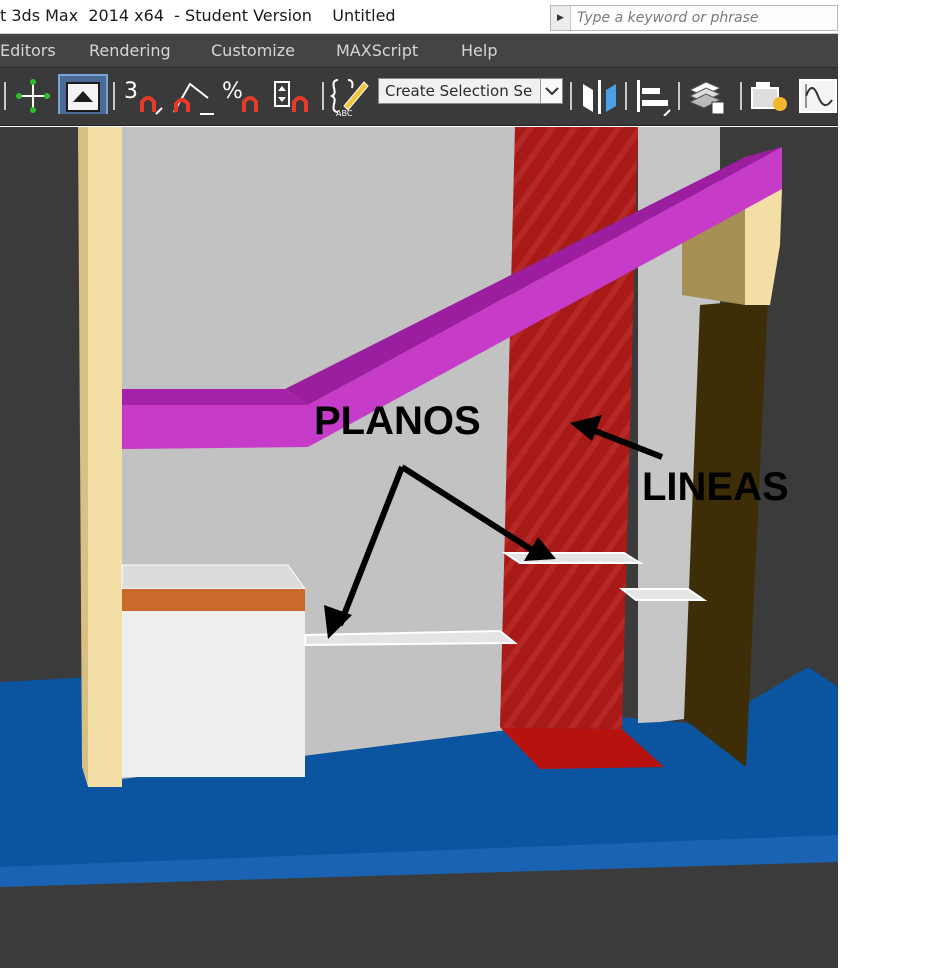 This screenshot has width=934, height=968. Describe the element at coordinates (131, 91) in the screenshot. I see `svg-text: 3` at that location.